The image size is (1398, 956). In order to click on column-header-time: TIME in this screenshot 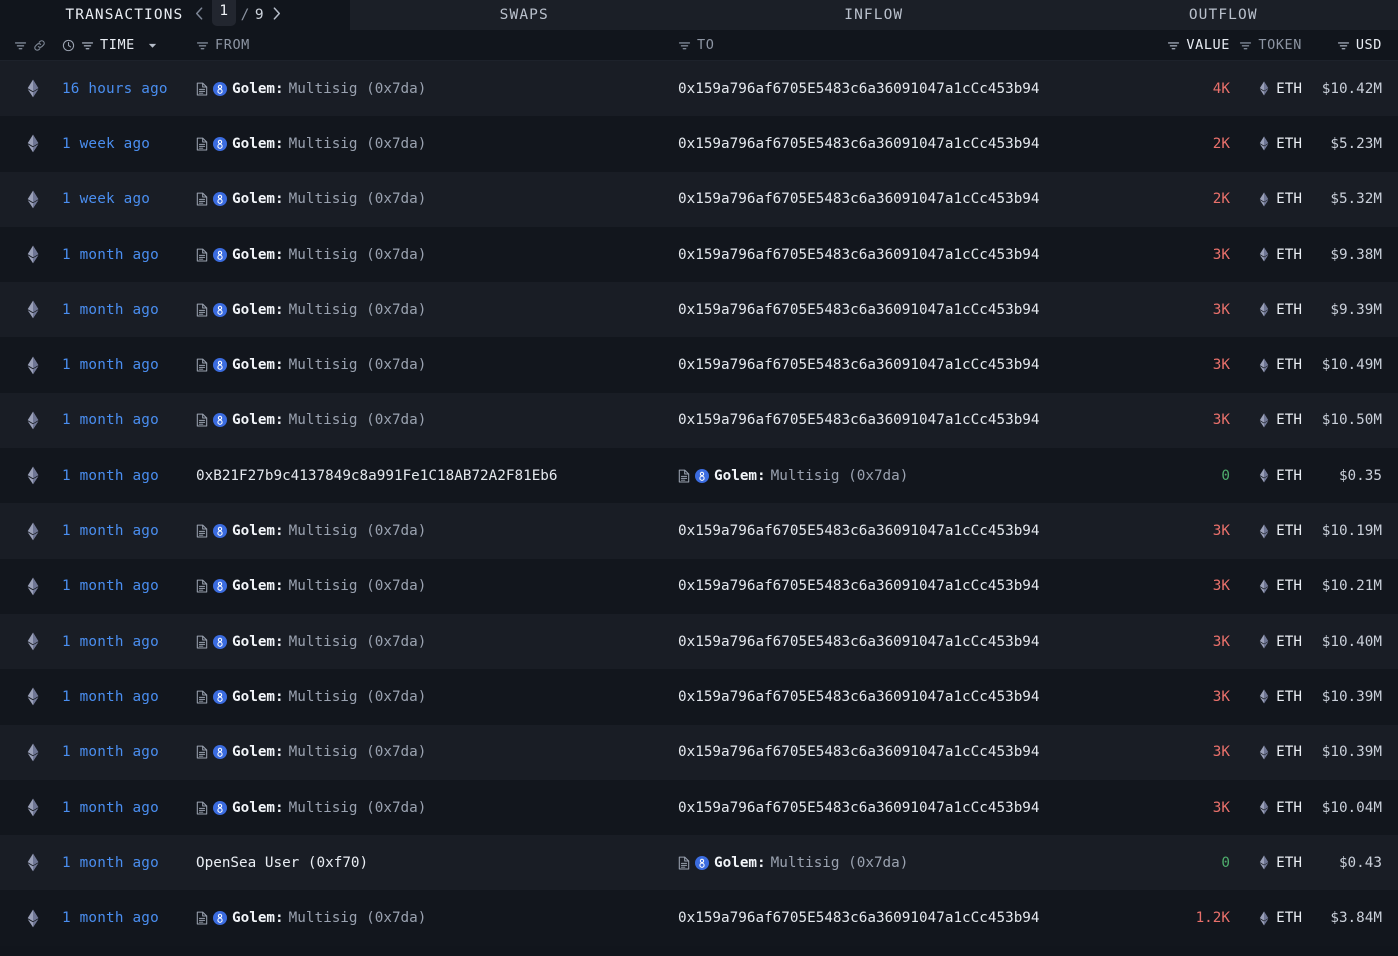, I will do `click(110, 45)`.